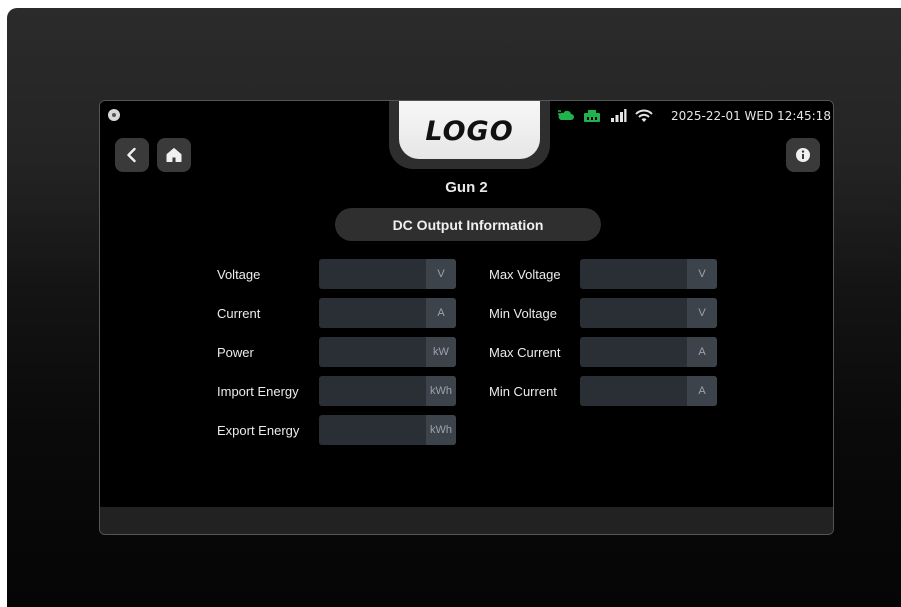 Image resolution: width=901 pixels, height=607 pixels. I want to click on cloud-connected-icon, so click(566, 116).